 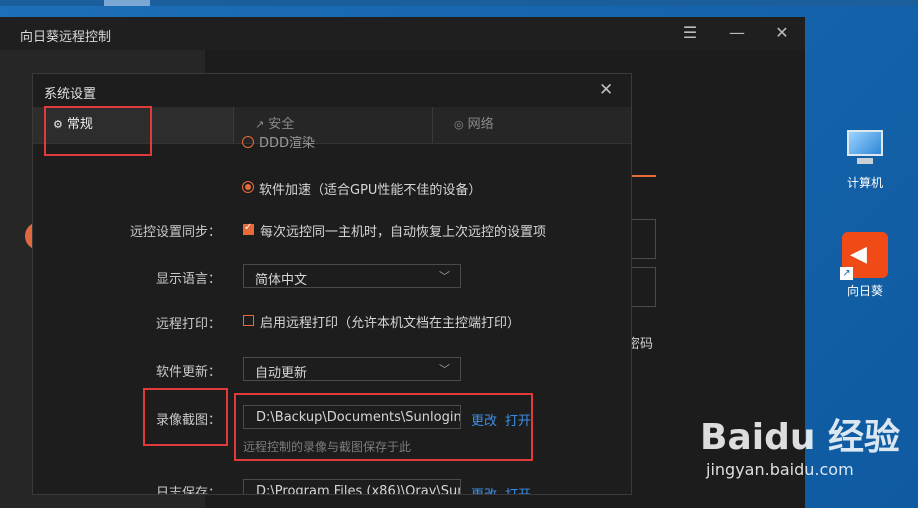 What do you see at coordinates (459, 124) in the screenshot?
I see `network-icon: ◎` at bounding box center [459, 124].